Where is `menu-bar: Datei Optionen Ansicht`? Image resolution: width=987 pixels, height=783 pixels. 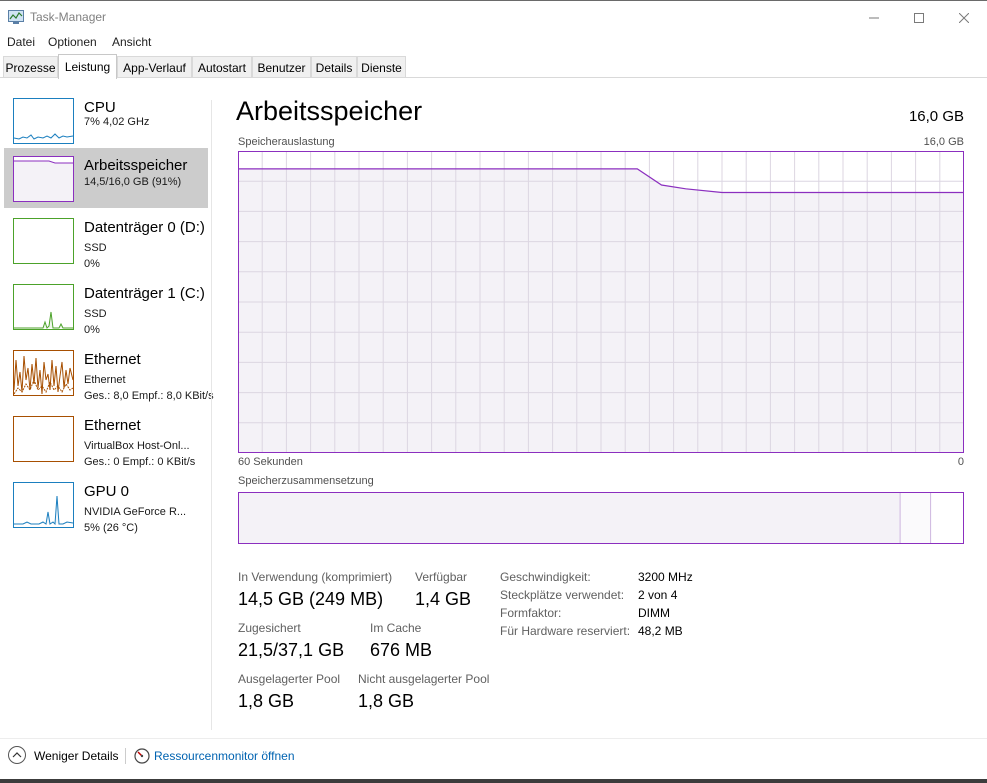
menu-bar: Datei Optionen Ansicht is located at coordinates (493, 42).